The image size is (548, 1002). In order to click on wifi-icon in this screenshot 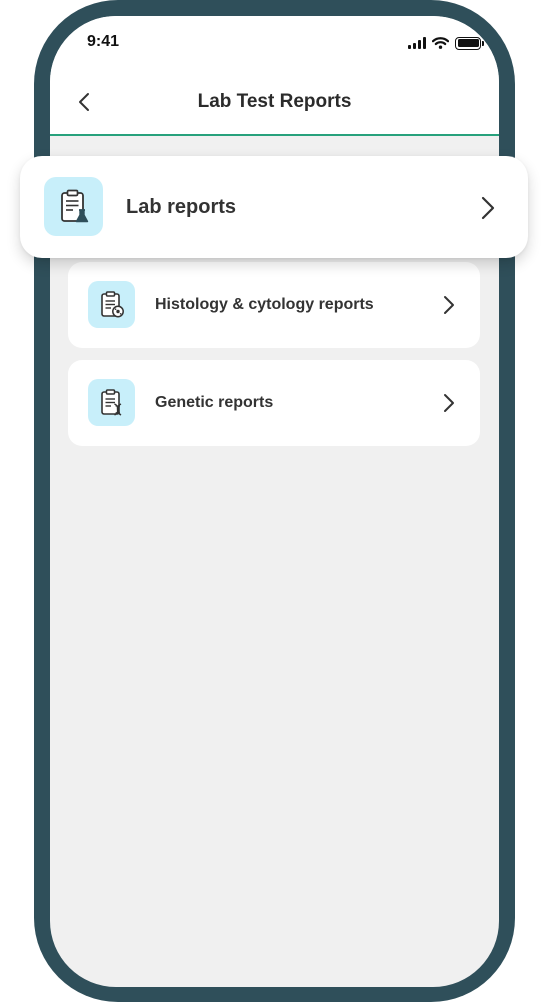, I will do `click(440, 43)`.